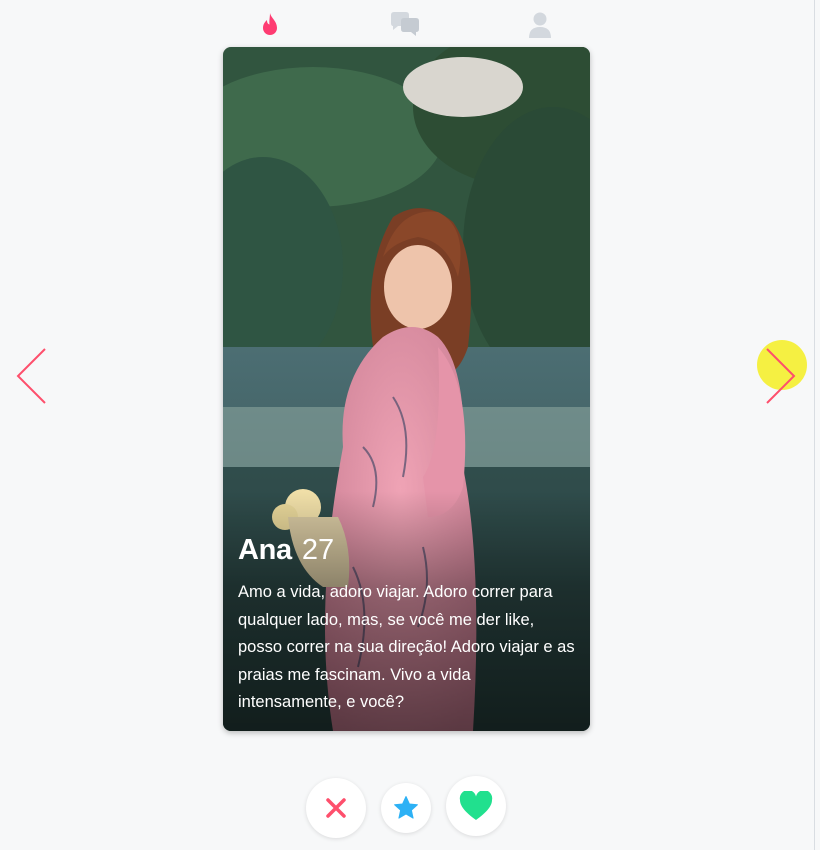  I want to click on nav-messages, so click(405, 25).